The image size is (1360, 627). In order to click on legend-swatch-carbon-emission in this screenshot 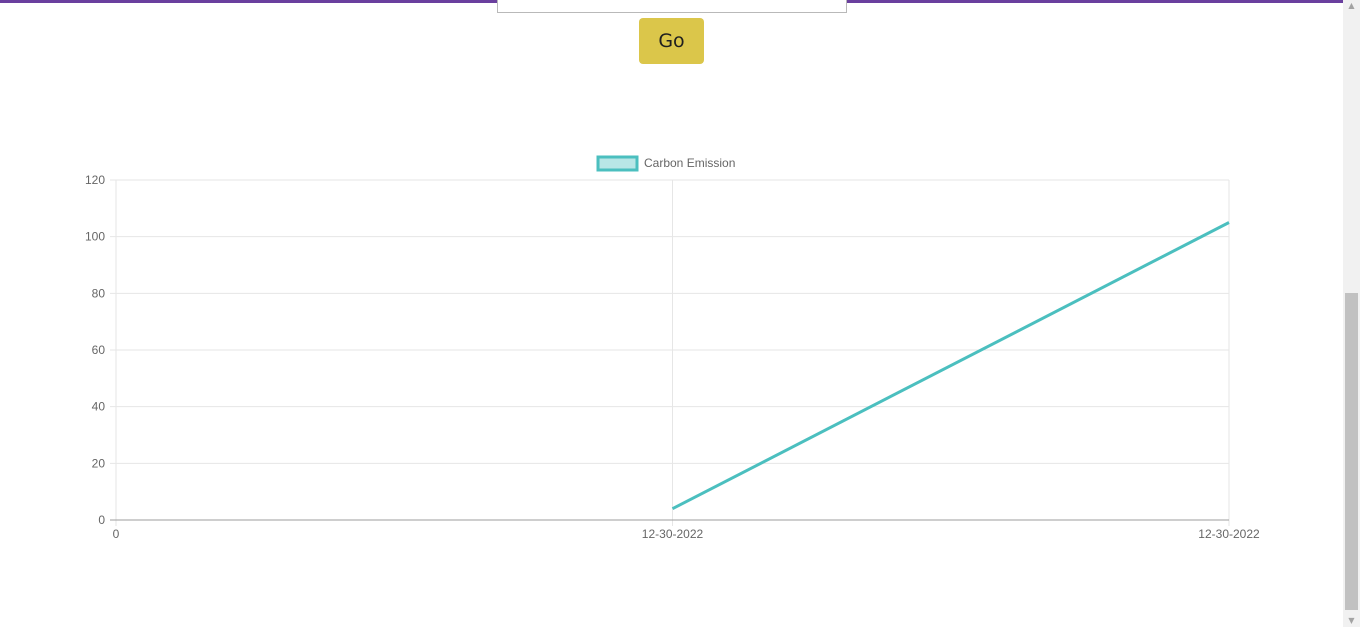, I will do `click(617, 163)`.